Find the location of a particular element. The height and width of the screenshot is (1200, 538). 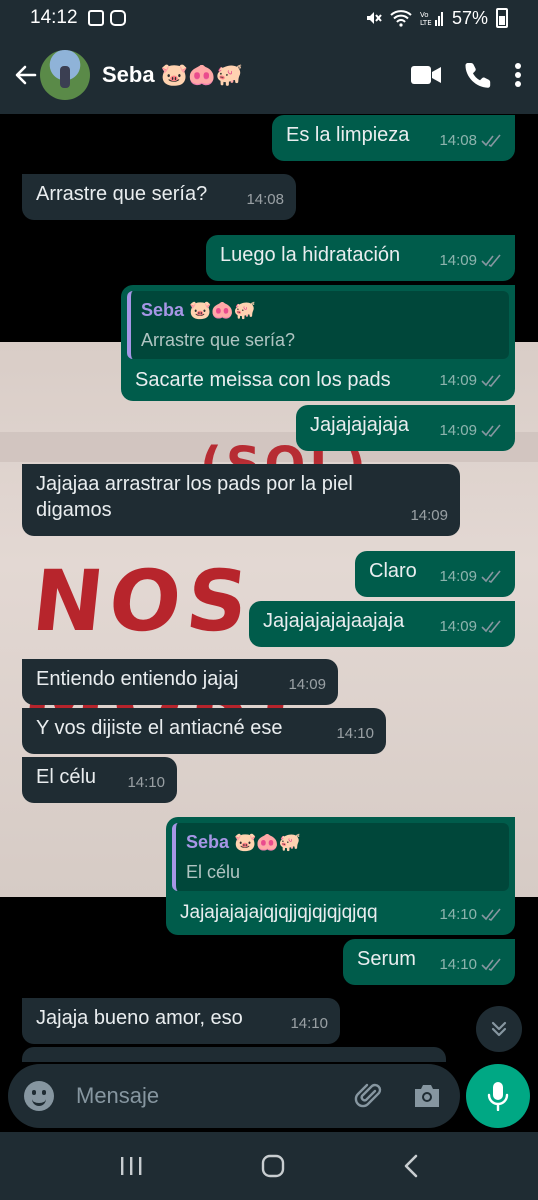

message-text: Arrastre que sería? is located at coordinates (122, 194).